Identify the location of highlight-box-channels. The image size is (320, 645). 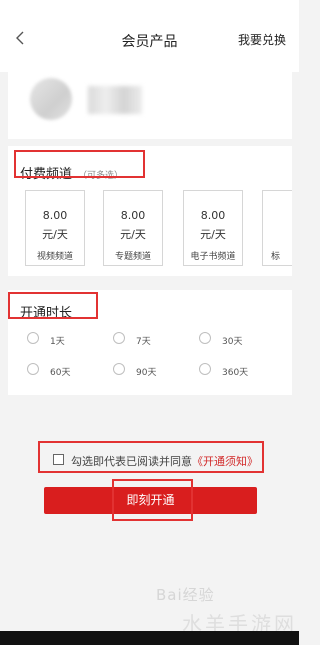
(79, 164).